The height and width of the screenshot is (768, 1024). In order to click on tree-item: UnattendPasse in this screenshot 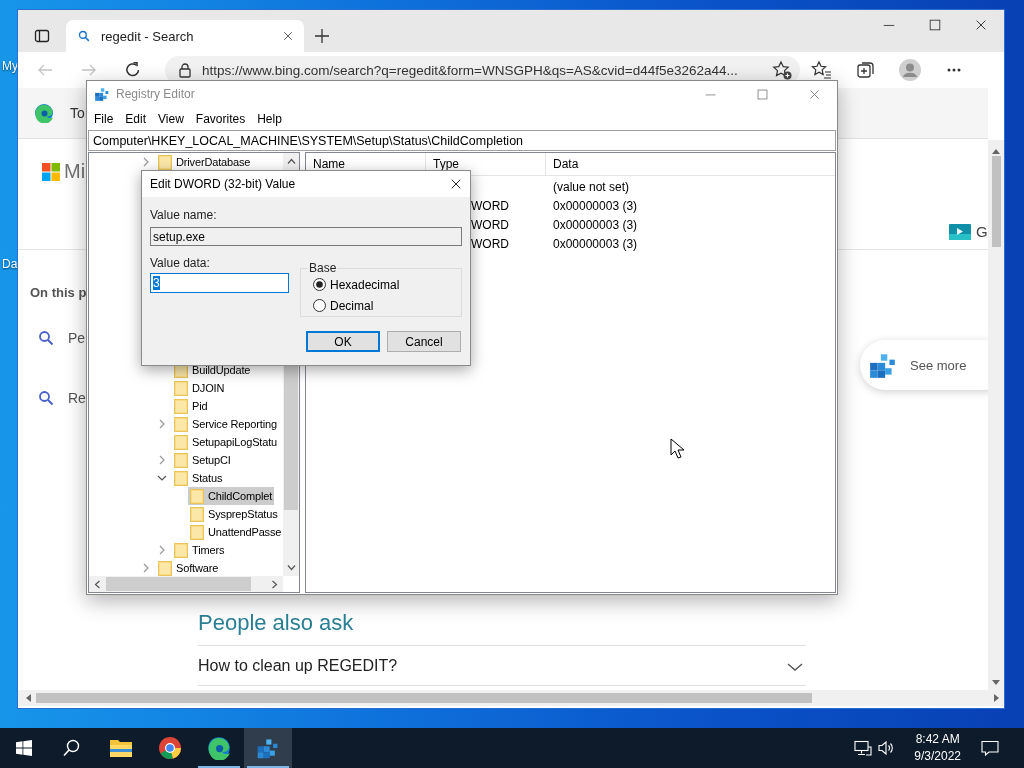, I will do `click(235, 532)`.